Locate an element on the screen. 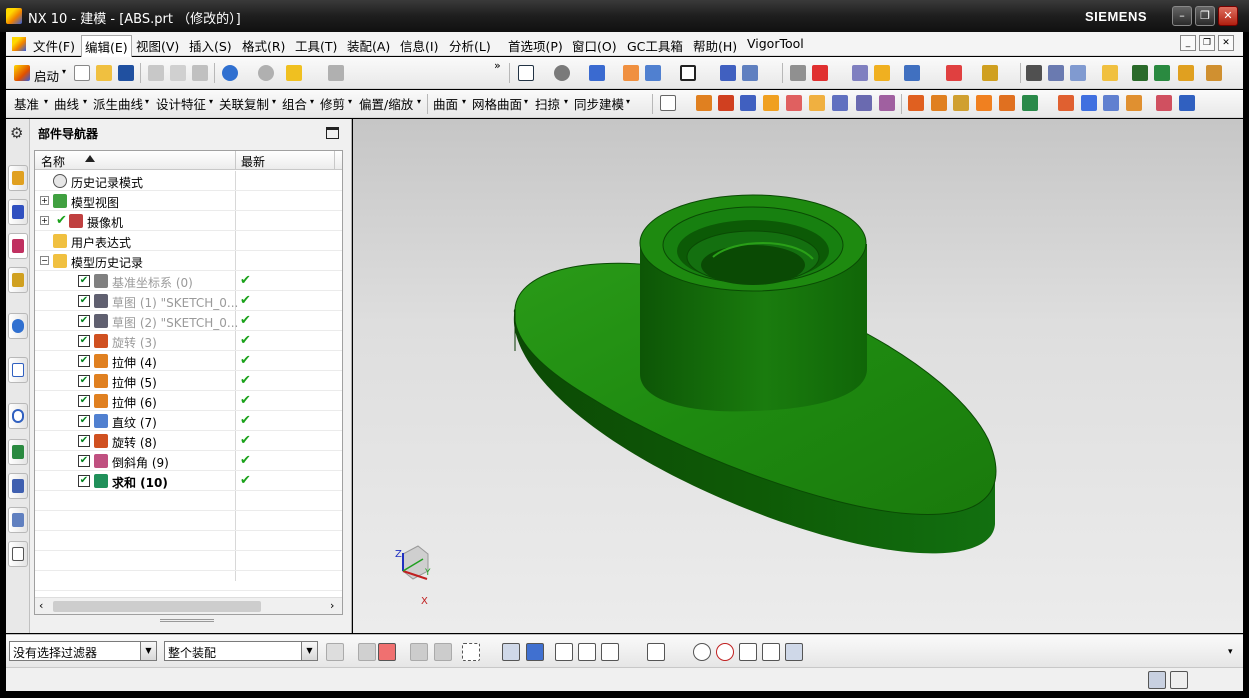 Image resolution: width=1249 pixels, height=698 pixels. process-studio-tab is located at coordinates (18, 452).